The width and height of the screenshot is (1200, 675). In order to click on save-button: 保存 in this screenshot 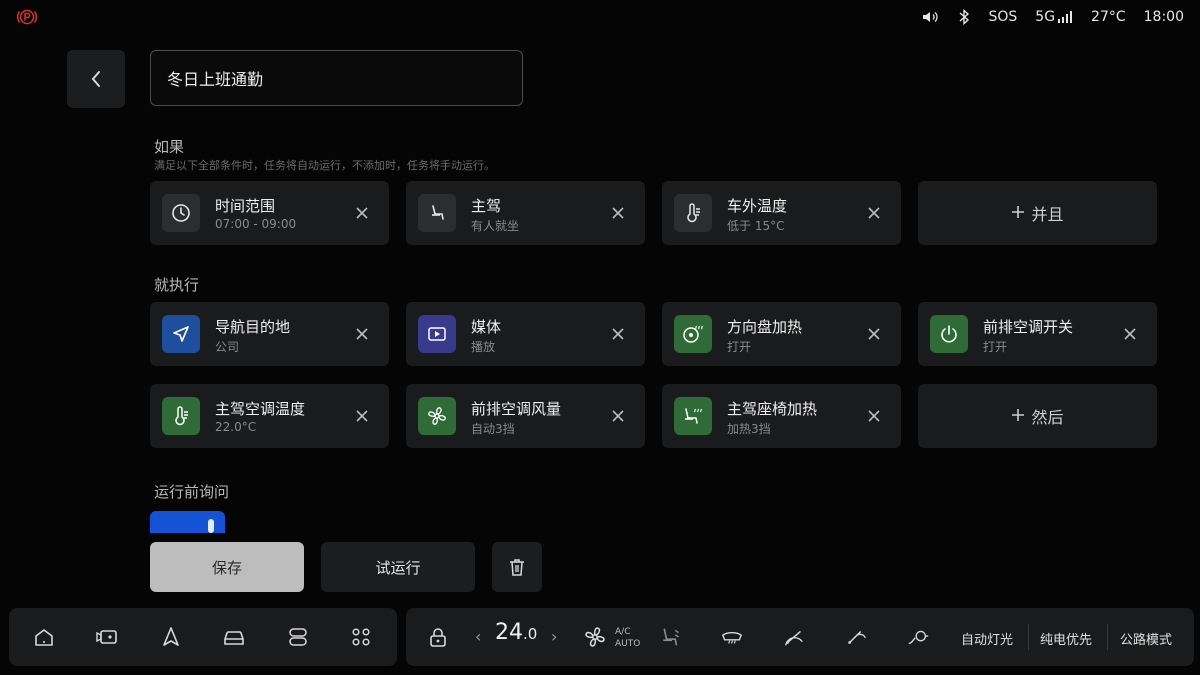, I will do `click(227, 567)`.